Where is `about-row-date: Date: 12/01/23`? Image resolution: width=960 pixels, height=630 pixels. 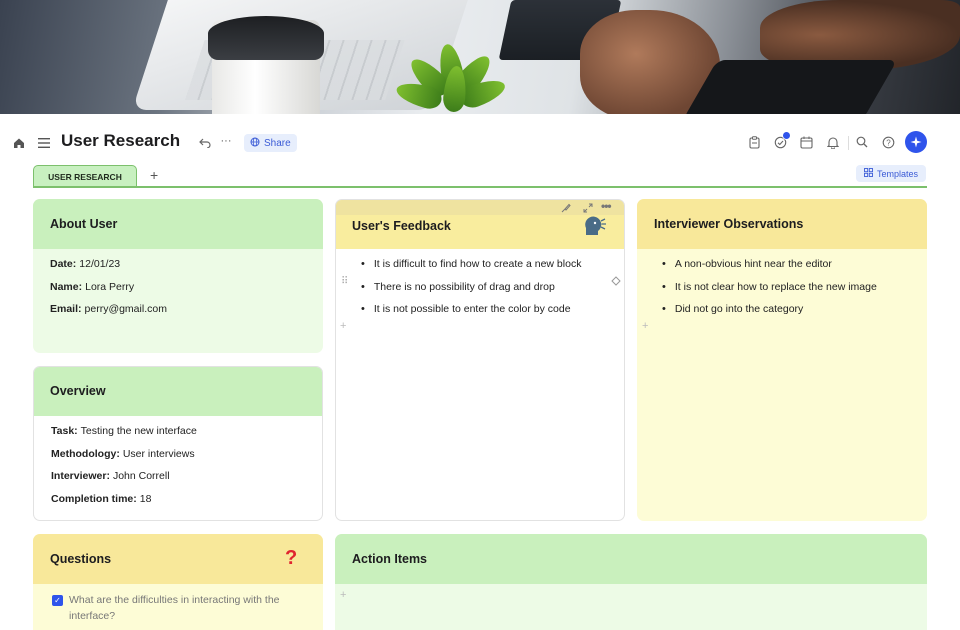 about-row-date: Date: 12/01/23 is located at coordinates (85, 264).